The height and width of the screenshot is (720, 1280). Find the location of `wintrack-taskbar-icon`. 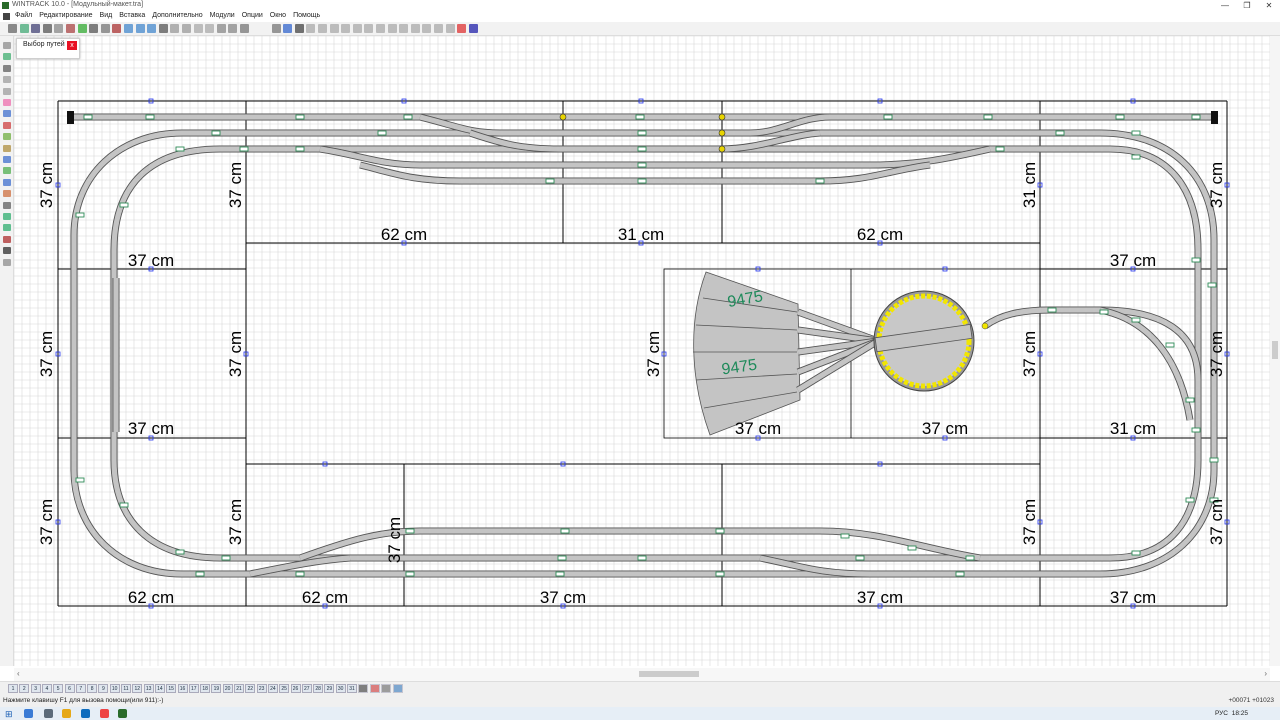

wintrack-taskbar-icon is located at coordinates (122, 713).